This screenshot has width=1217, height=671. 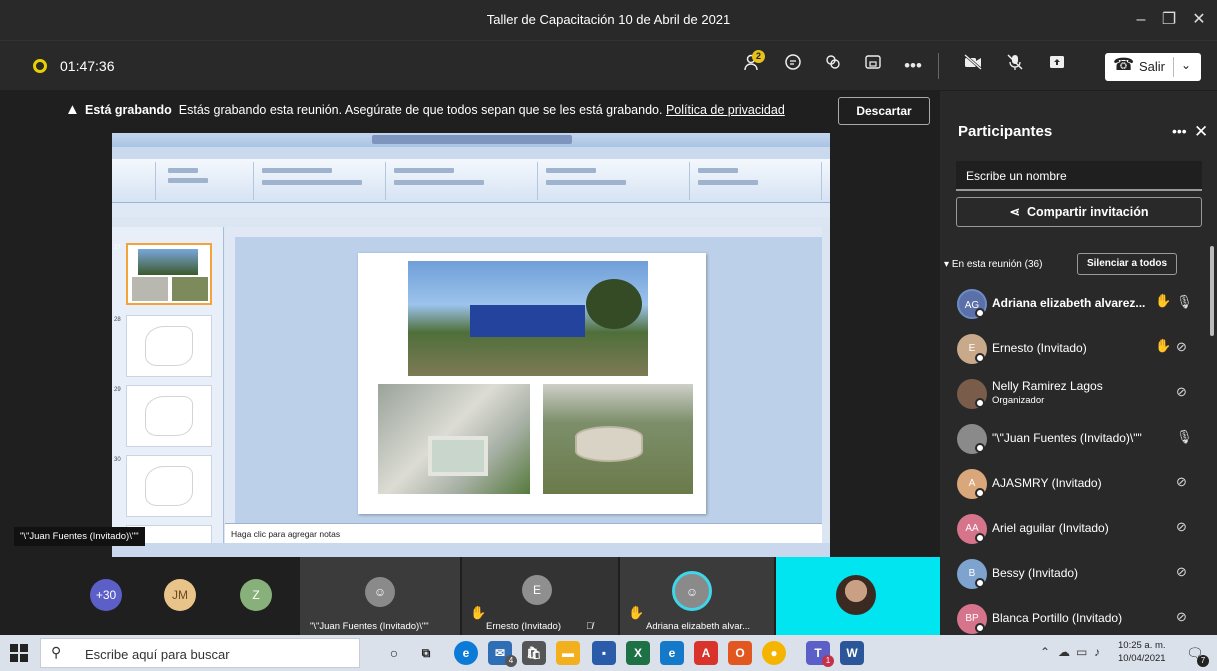 I want to click on app-title-blurred, so click(x=472, y=139).